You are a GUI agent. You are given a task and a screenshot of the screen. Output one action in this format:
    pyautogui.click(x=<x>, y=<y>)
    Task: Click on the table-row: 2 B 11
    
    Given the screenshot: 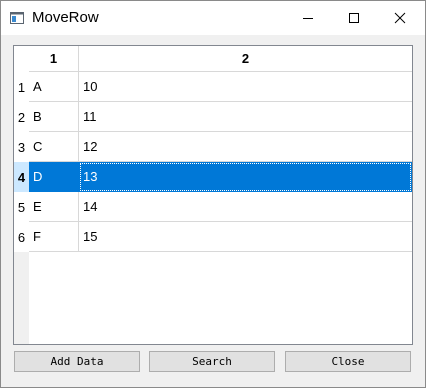 What is the action you would take?
    pyautogui.click(x=213, y=117)
    